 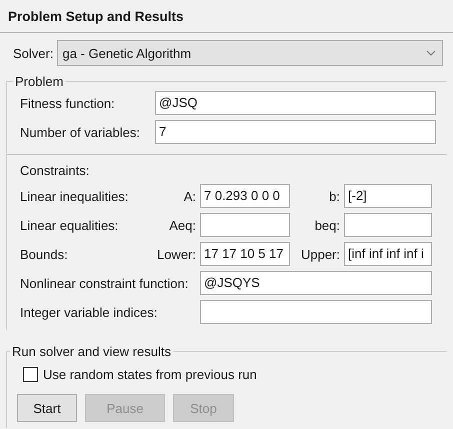 What do you see at coordinates (295, 103) in the screenshot?
I see `input-field: @JSQ` at bounding box center [295, 103].